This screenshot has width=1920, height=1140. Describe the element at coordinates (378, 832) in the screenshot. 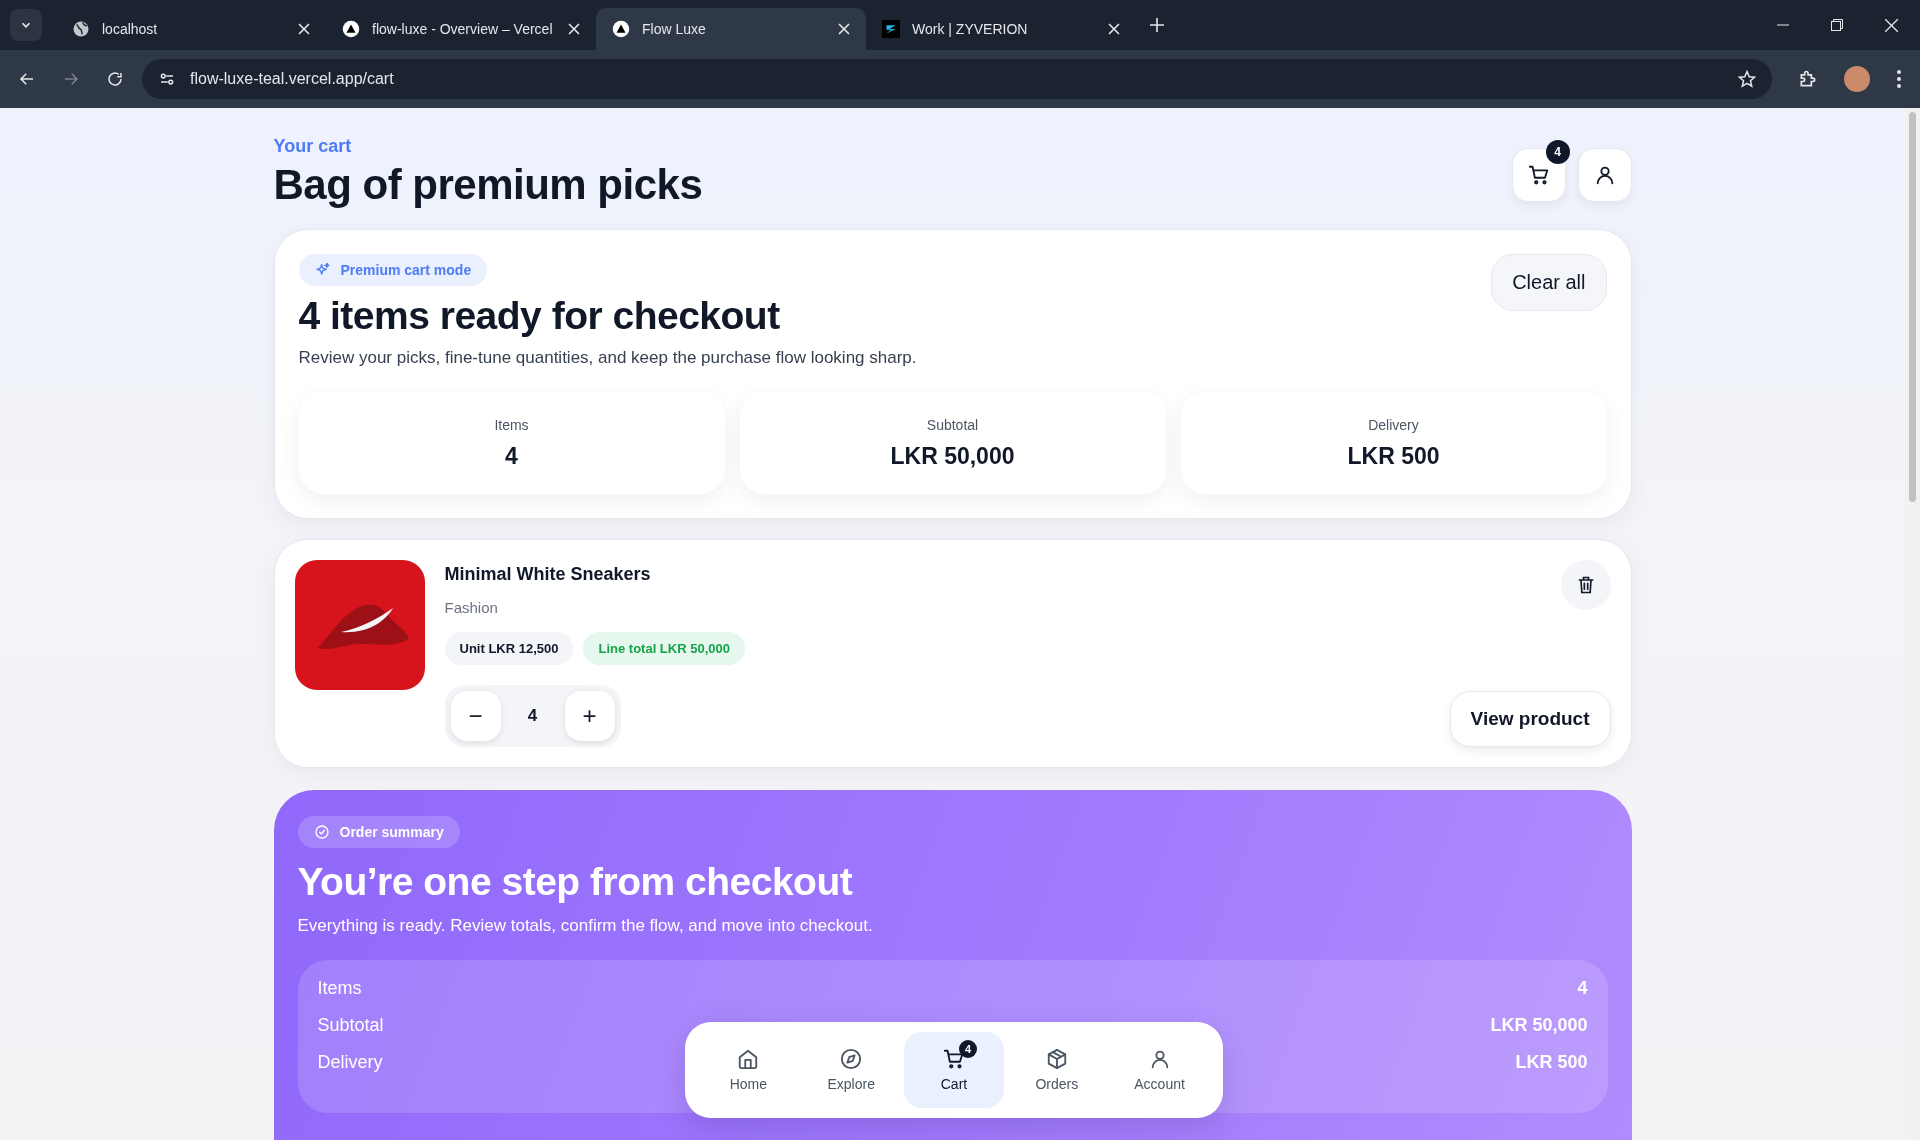

I see `summary-badge: Order summary` at that location.